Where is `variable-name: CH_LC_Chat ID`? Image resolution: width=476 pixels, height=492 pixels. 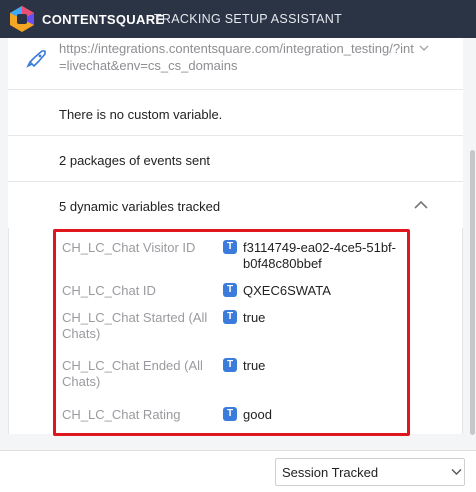
variable-name: CH_LC_Chat ID is located at coordinates (109, 290).